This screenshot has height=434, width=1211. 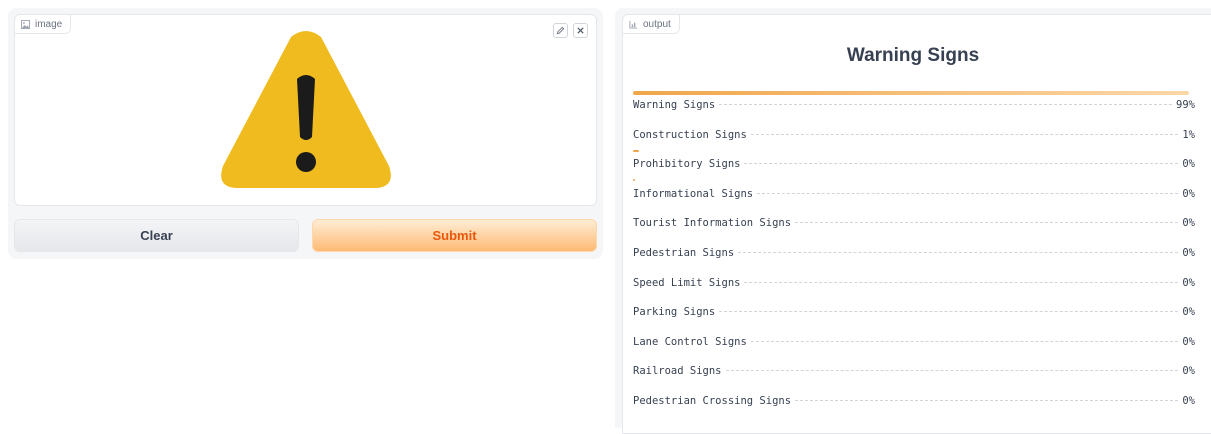 I want to click on confidence-label: Pedestrian Signs, so click(x=684, y=252).